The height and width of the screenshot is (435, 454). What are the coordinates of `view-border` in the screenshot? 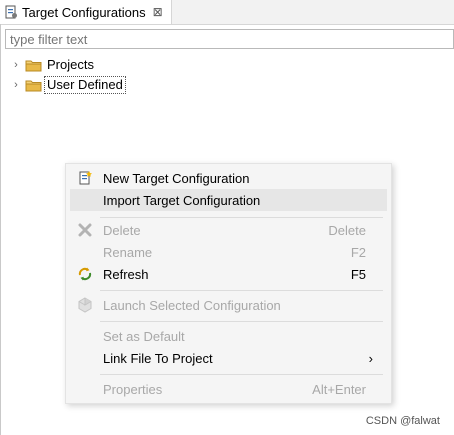 It's located at (0, 229).